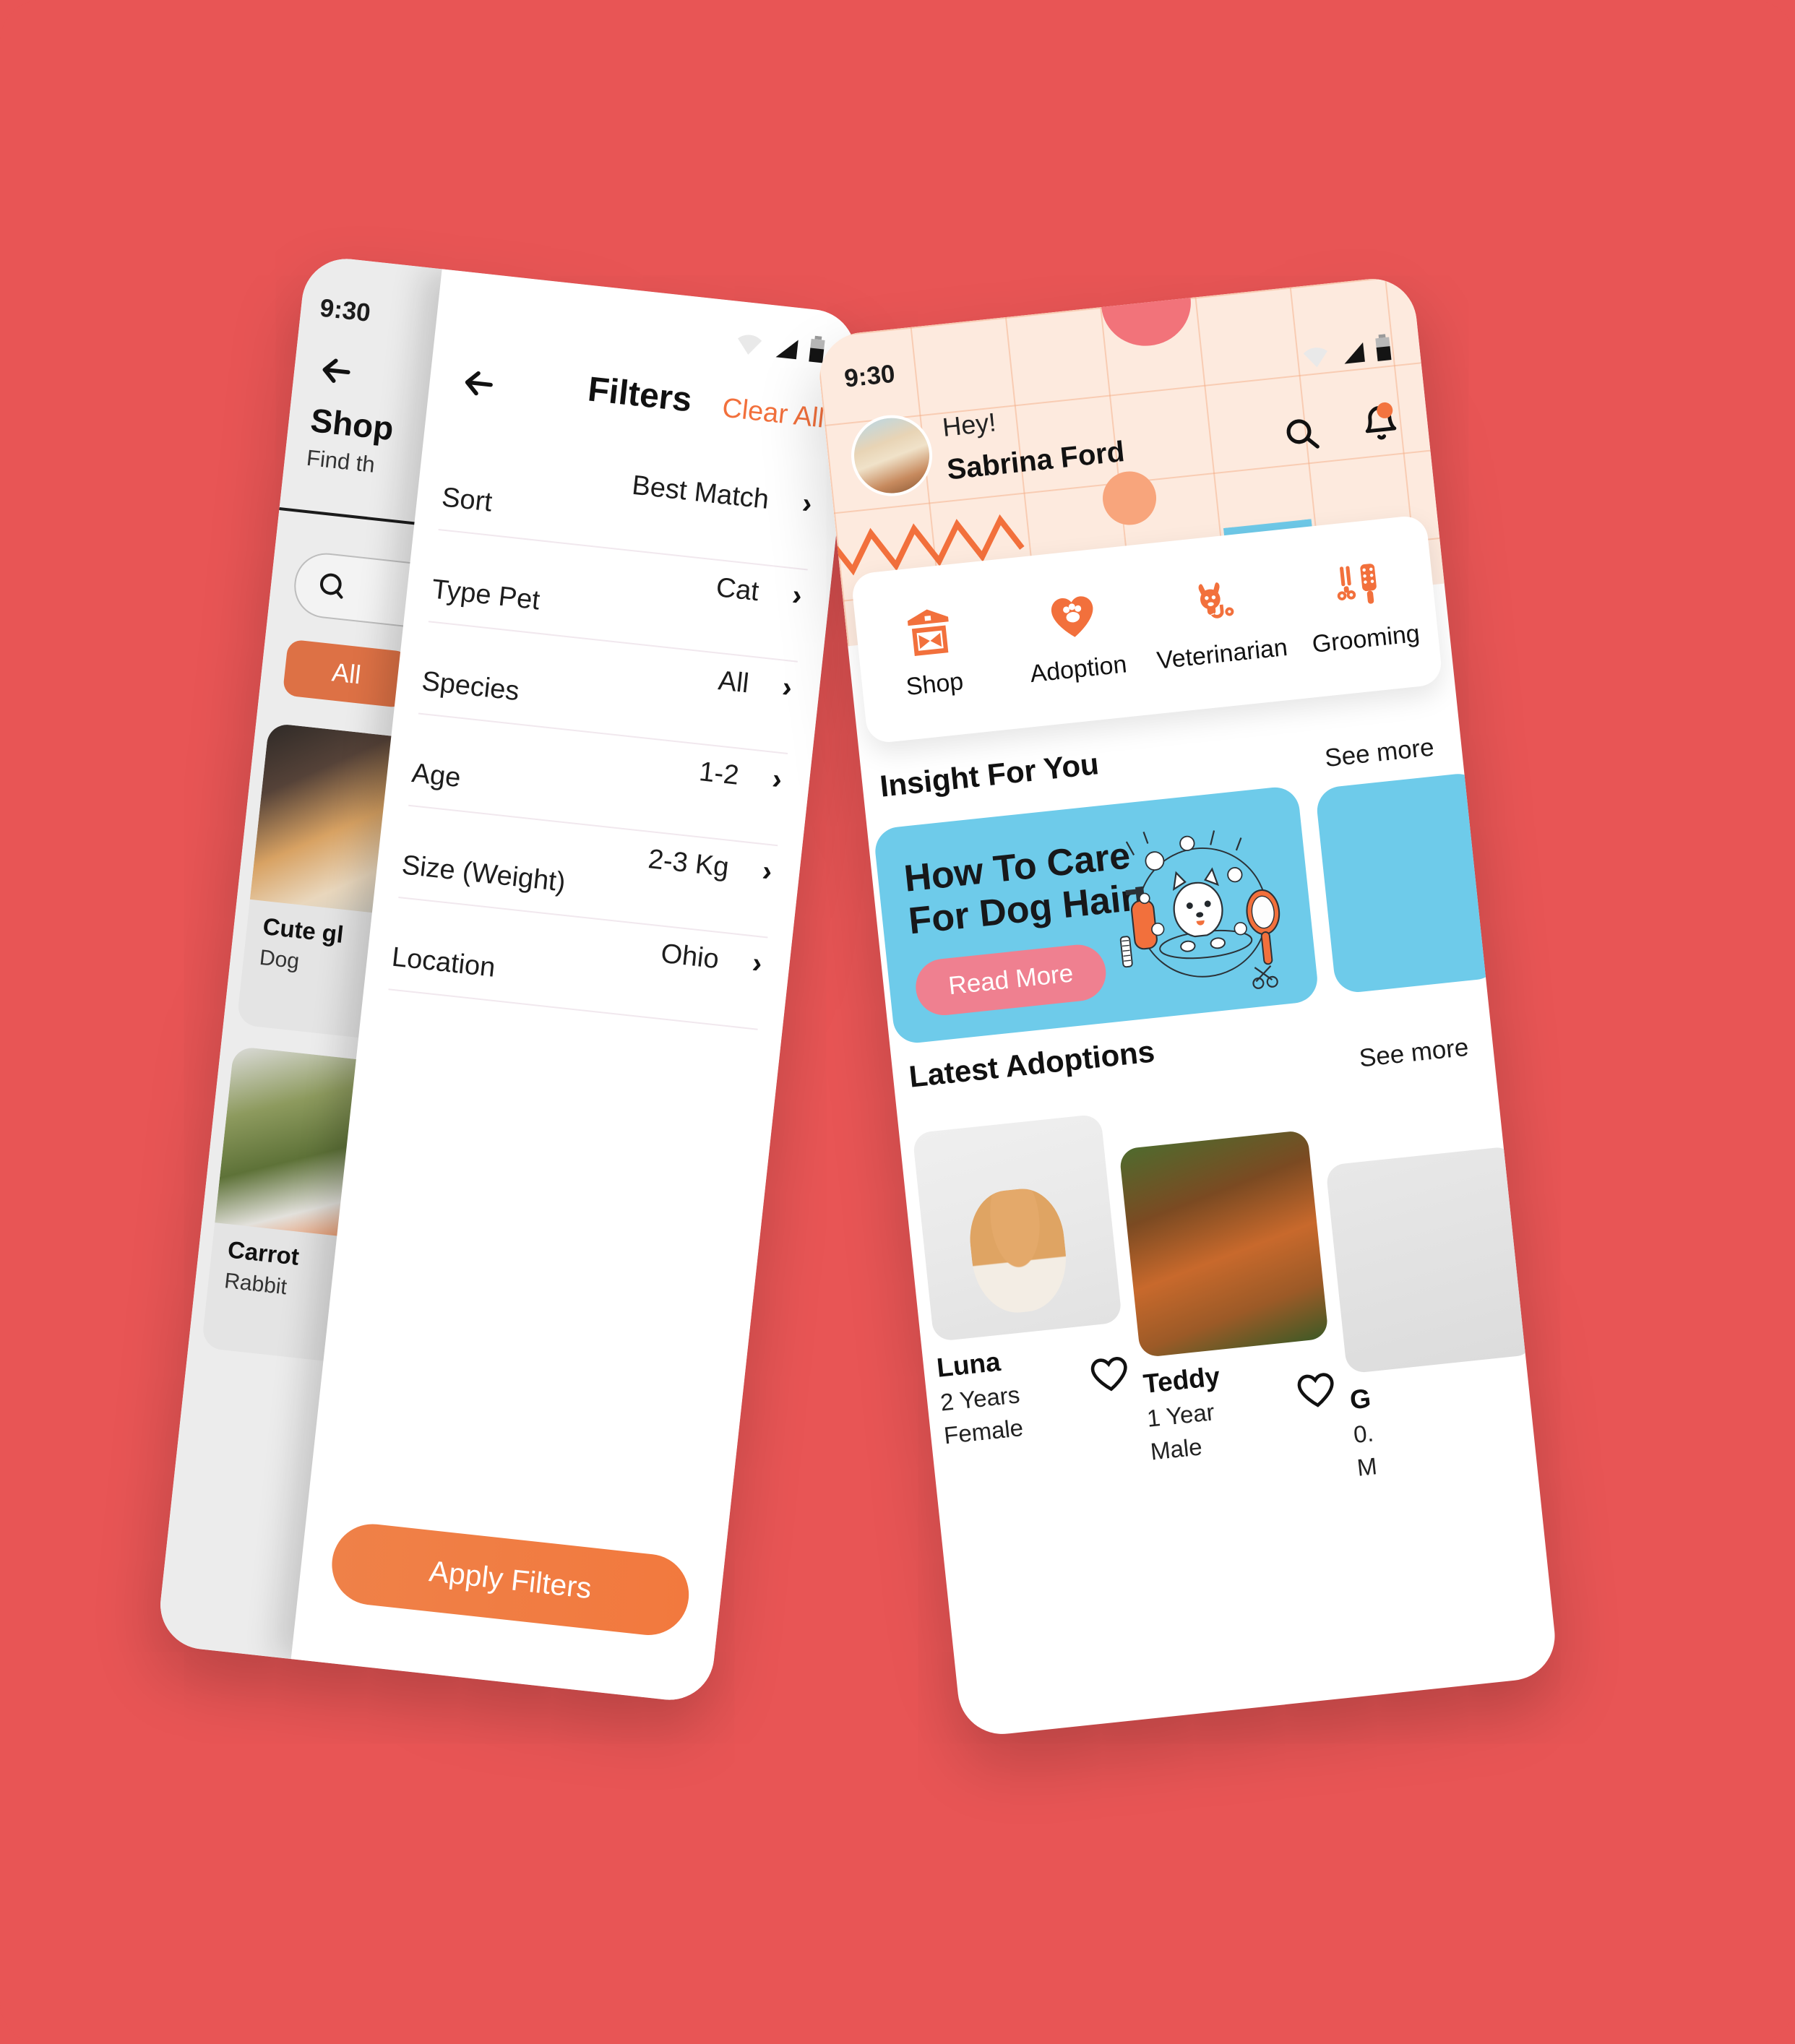  Describe the element at coordinates (352, 424) in the screenshot. I see `shop-page-title: Shop` at that location.